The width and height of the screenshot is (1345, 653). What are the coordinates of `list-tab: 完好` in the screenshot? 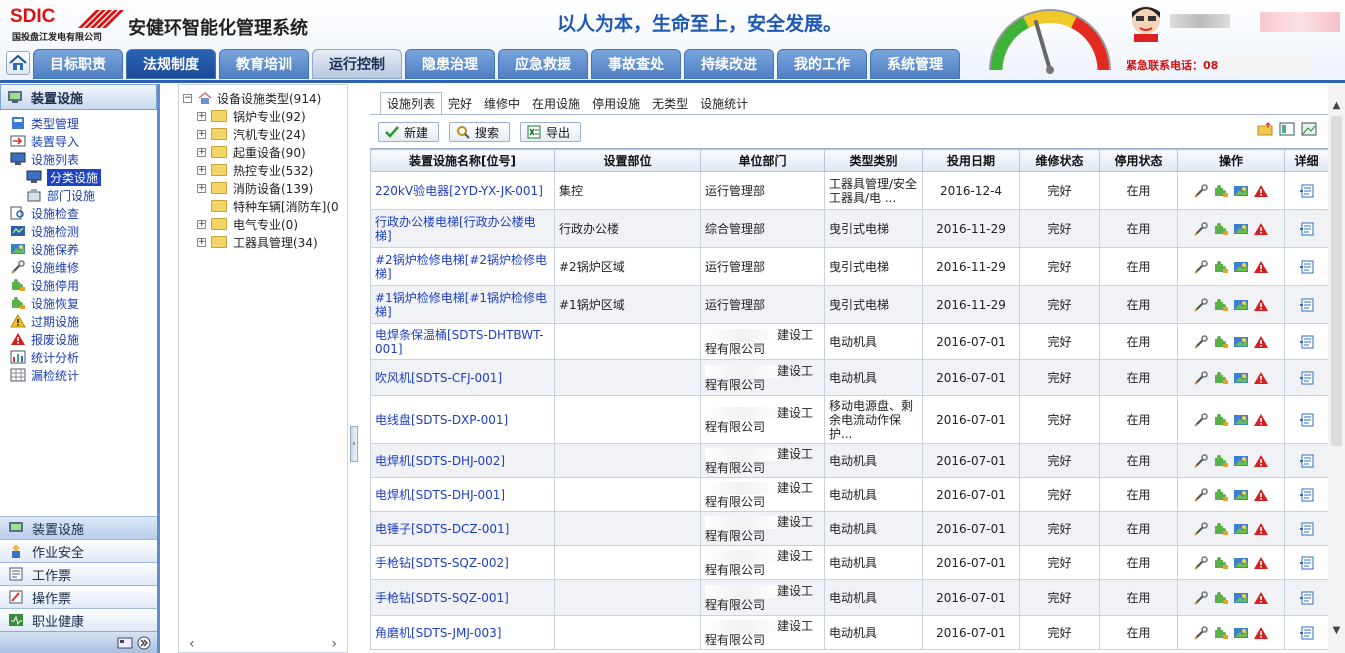 It's located at (460, 104).